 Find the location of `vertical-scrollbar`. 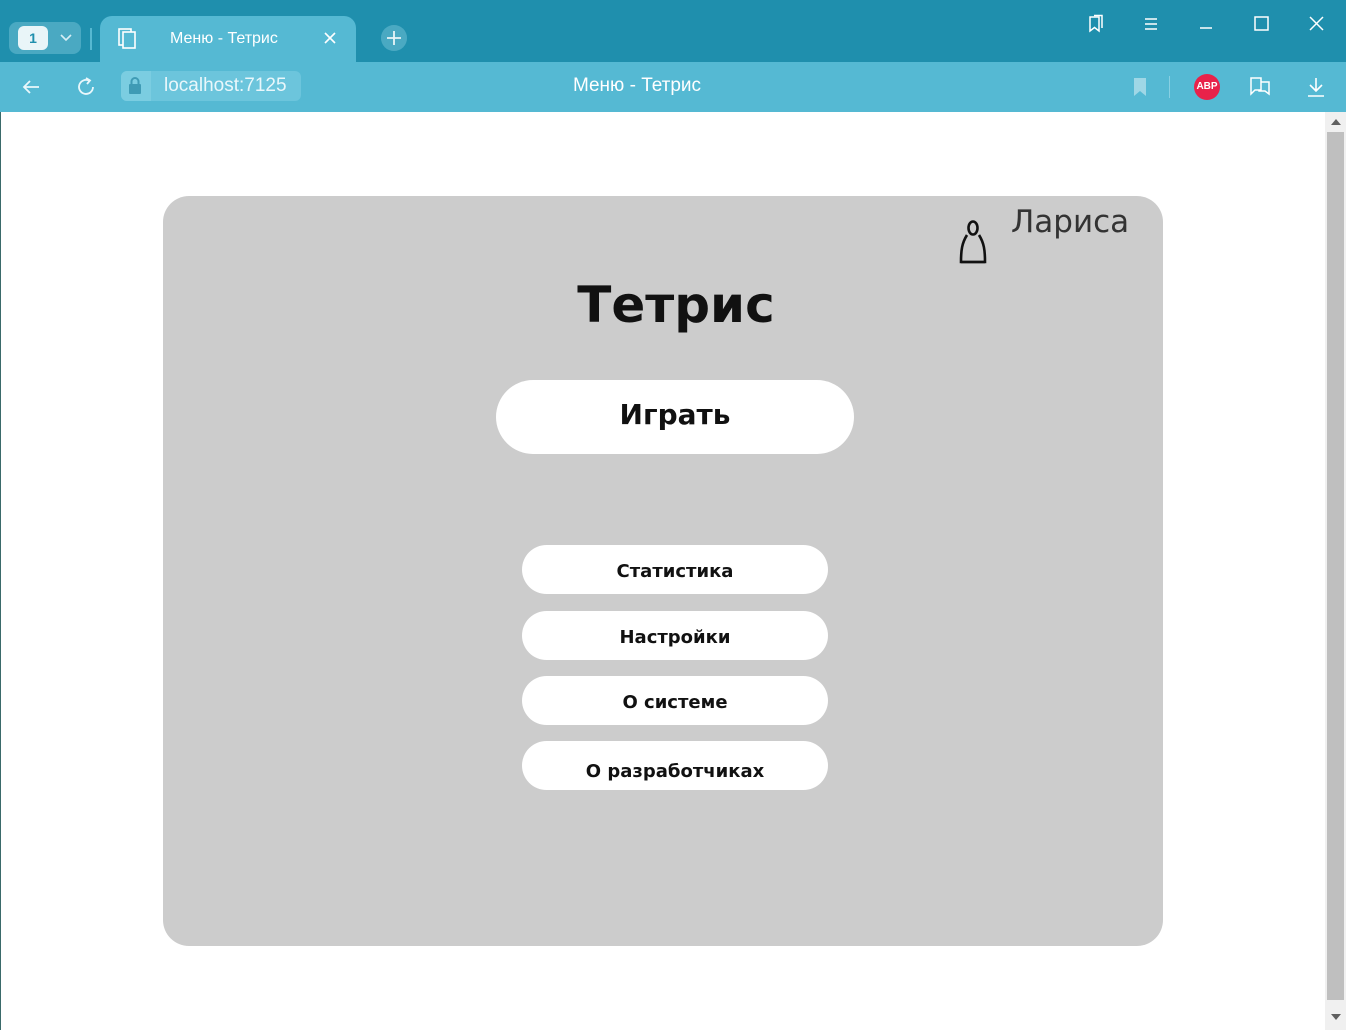

vertical-scrollbar is located at coordinates (1335, 571).